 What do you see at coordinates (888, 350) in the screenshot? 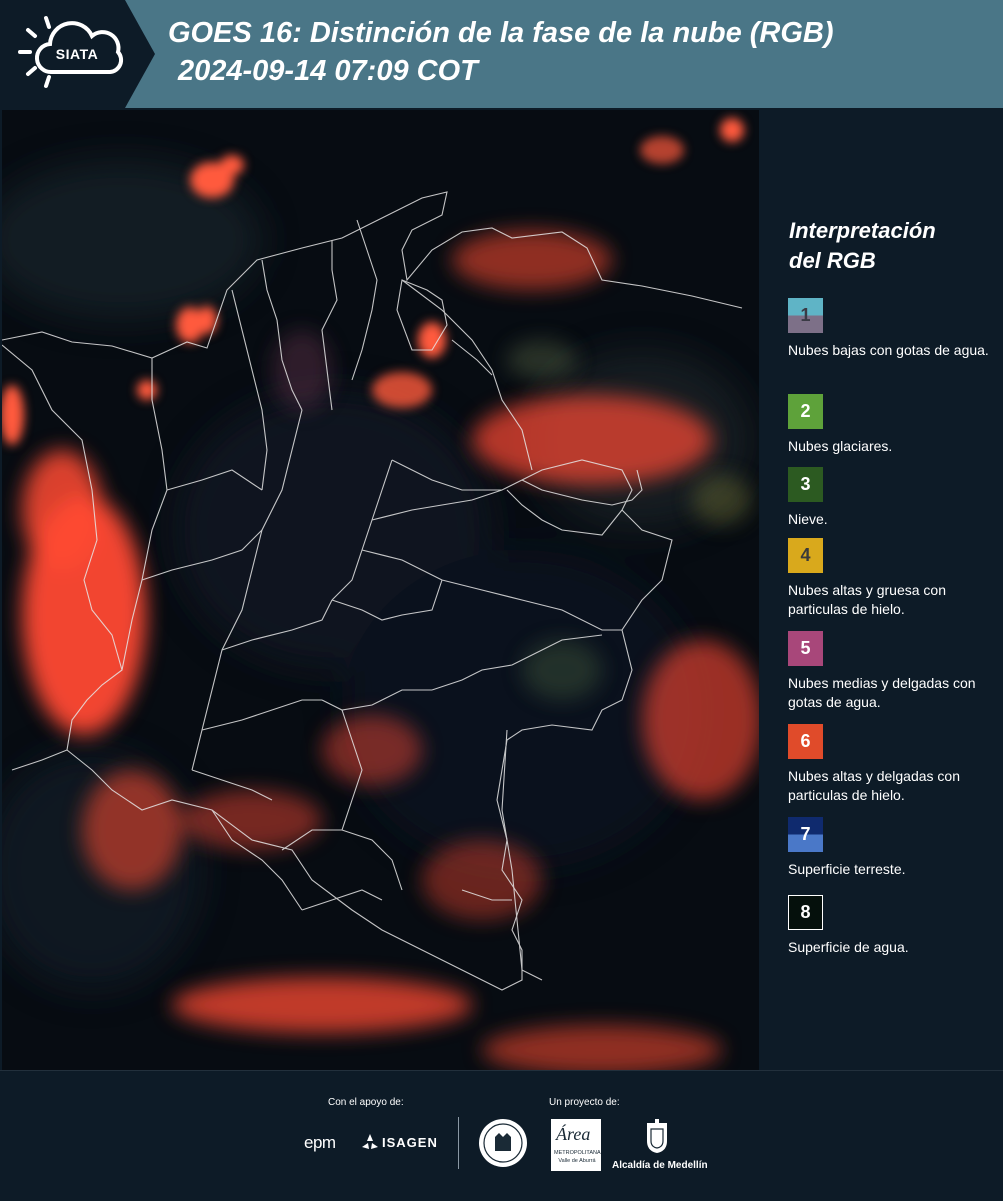
I see `legend-desc-1: Nubes bajas con gotas de agua.` at bounding box center [888, 350].